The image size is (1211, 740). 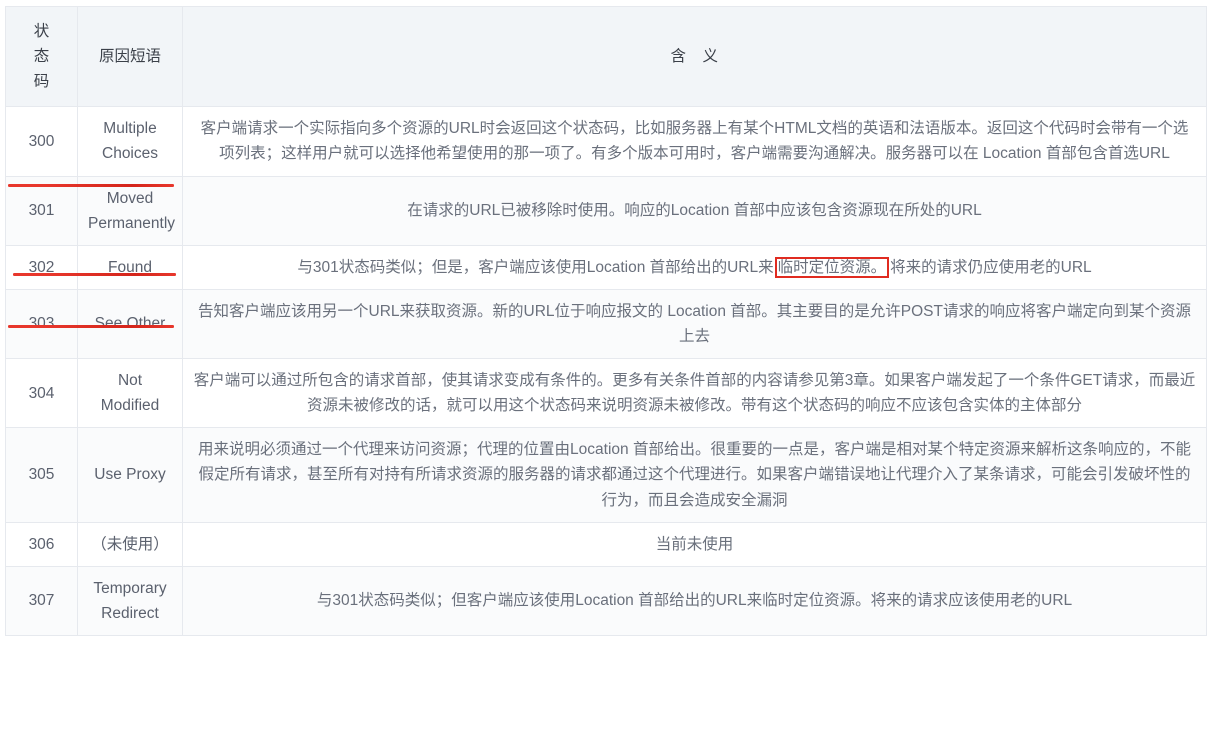 I want to click on table-header-row: 状 态 码 原因短语 含义, so click(x=606, y=56).